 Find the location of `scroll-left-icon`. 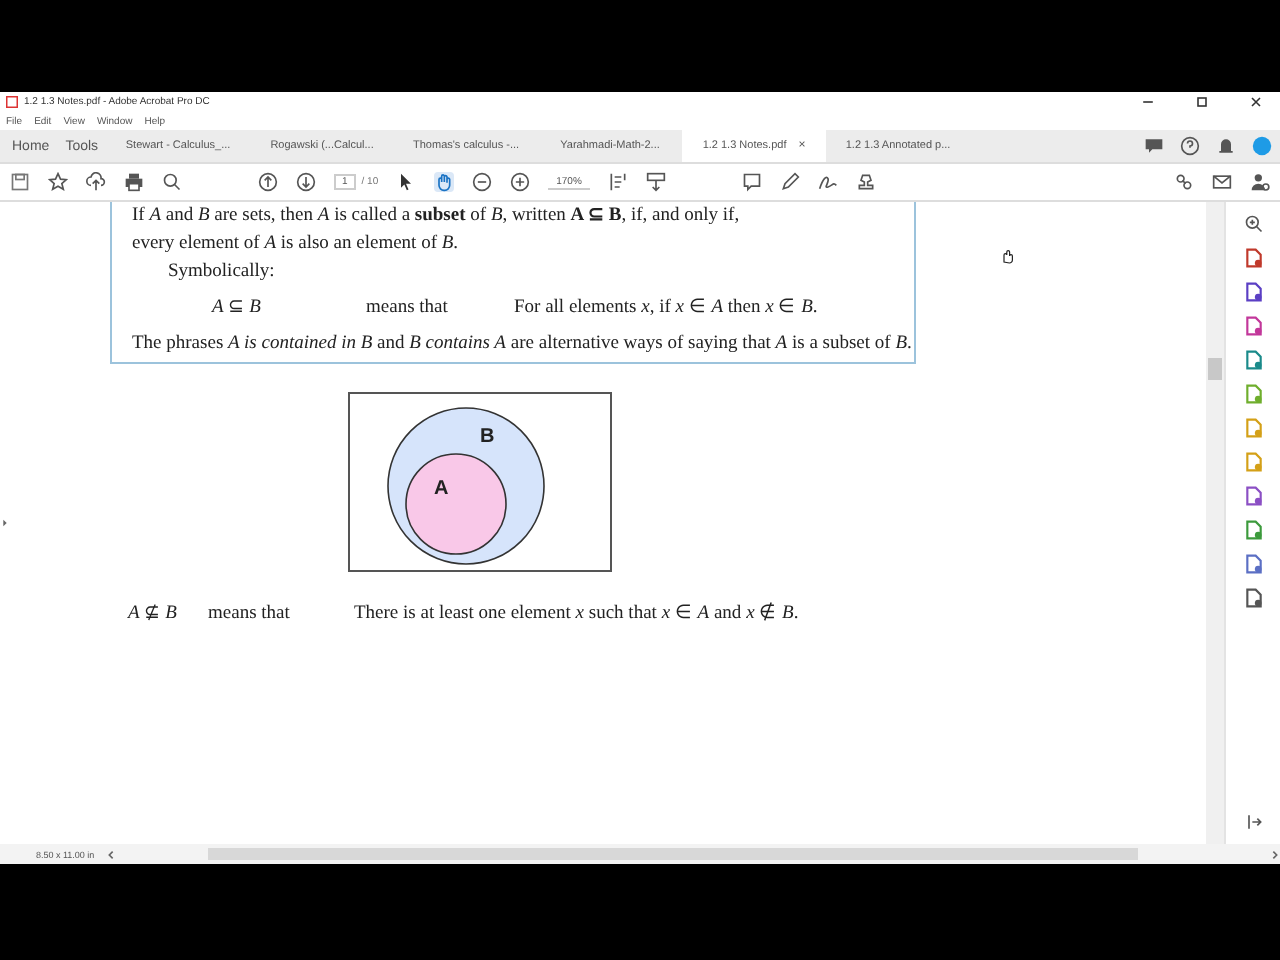

scroll-left-icon is located at coordinates (111, 854).